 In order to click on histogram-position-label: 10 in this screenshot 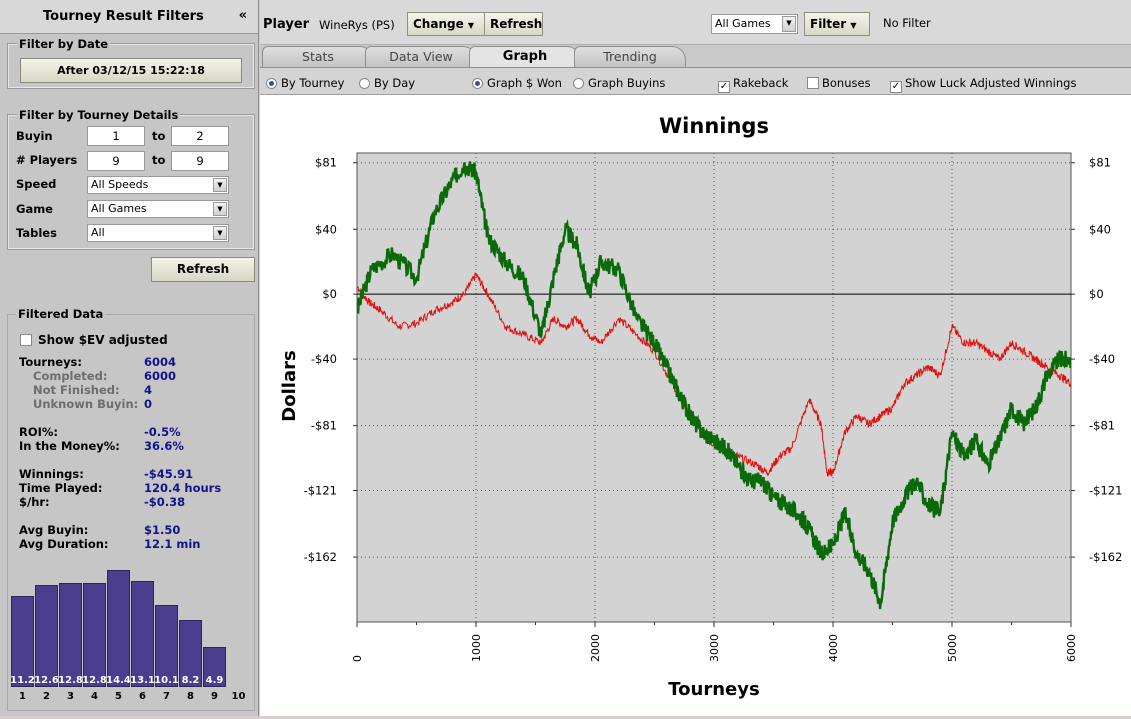, I will do `click(238, 696)`.